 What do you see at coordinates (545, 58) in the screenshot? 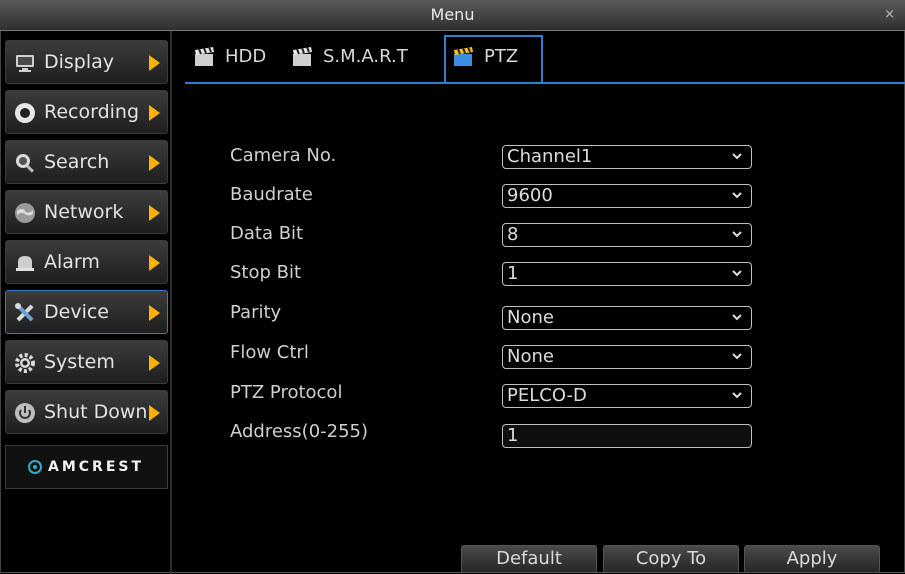
I see `tab-bar: HDD S.M.A.R.T PTZ` at bounding box center [545, 58].